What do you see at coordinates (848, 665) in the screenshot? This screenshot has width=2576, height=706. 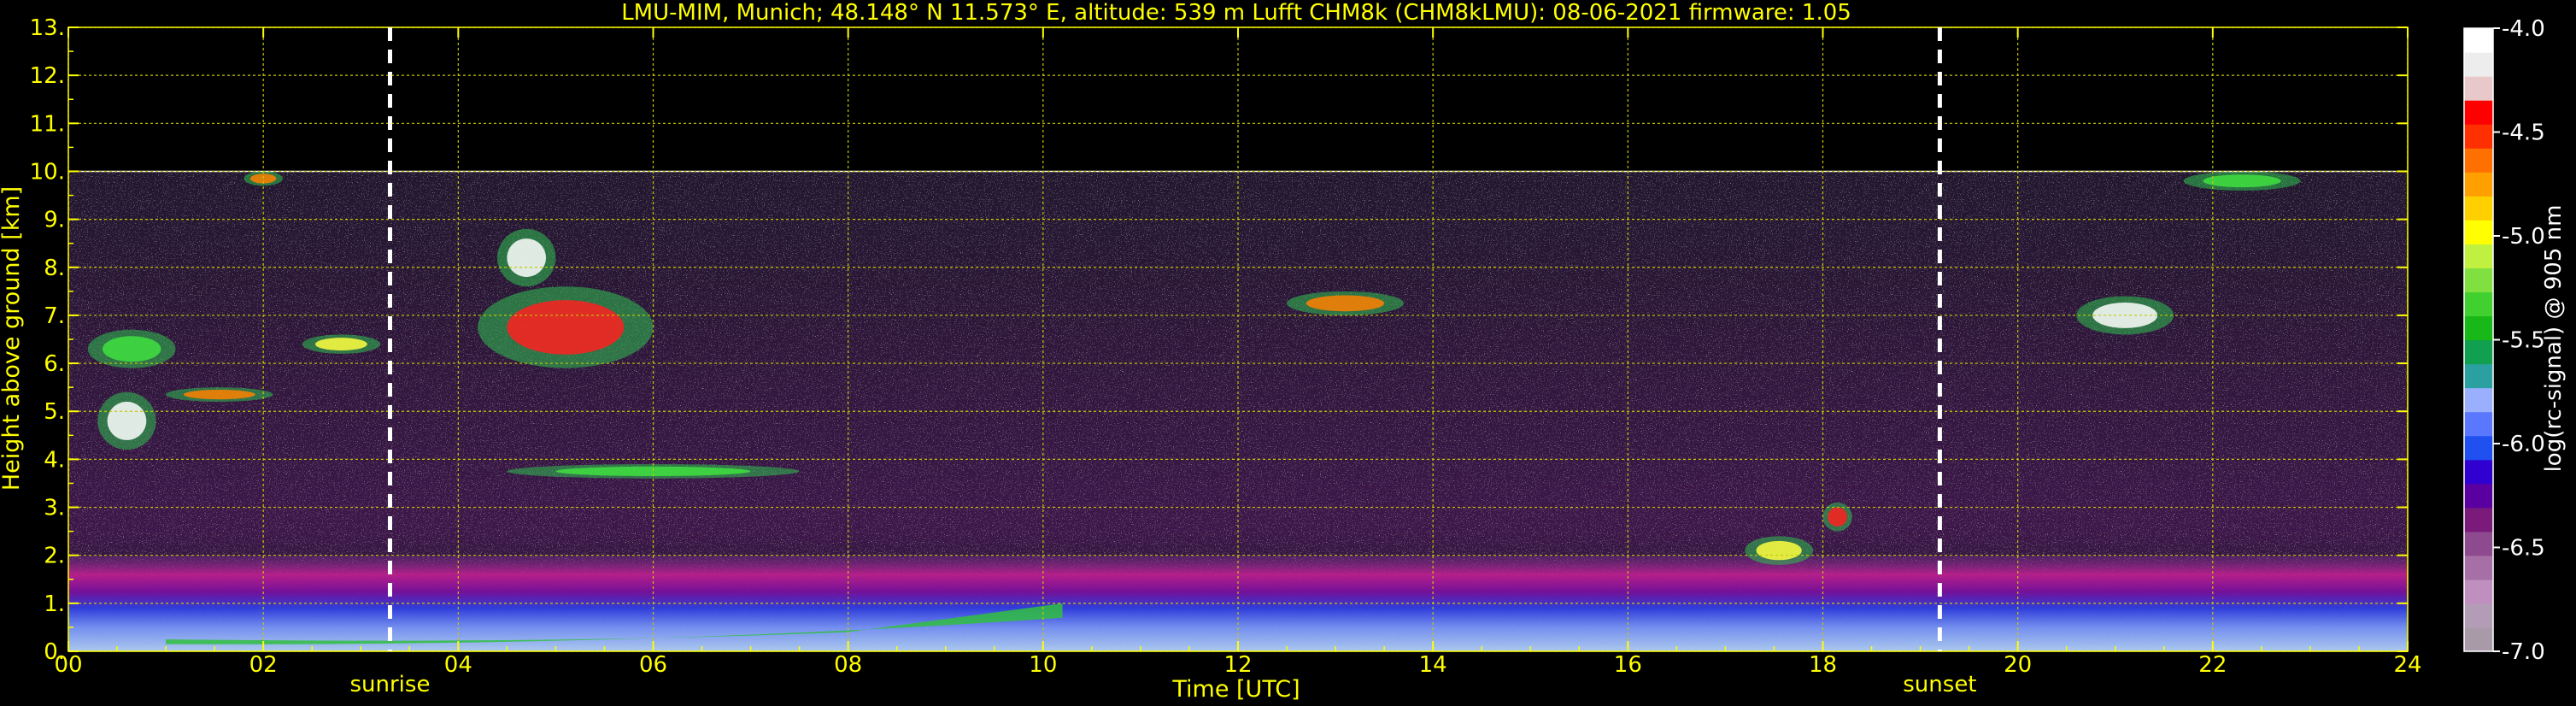 I see `x-tick-label: 08` at bounding box center [848, 665].